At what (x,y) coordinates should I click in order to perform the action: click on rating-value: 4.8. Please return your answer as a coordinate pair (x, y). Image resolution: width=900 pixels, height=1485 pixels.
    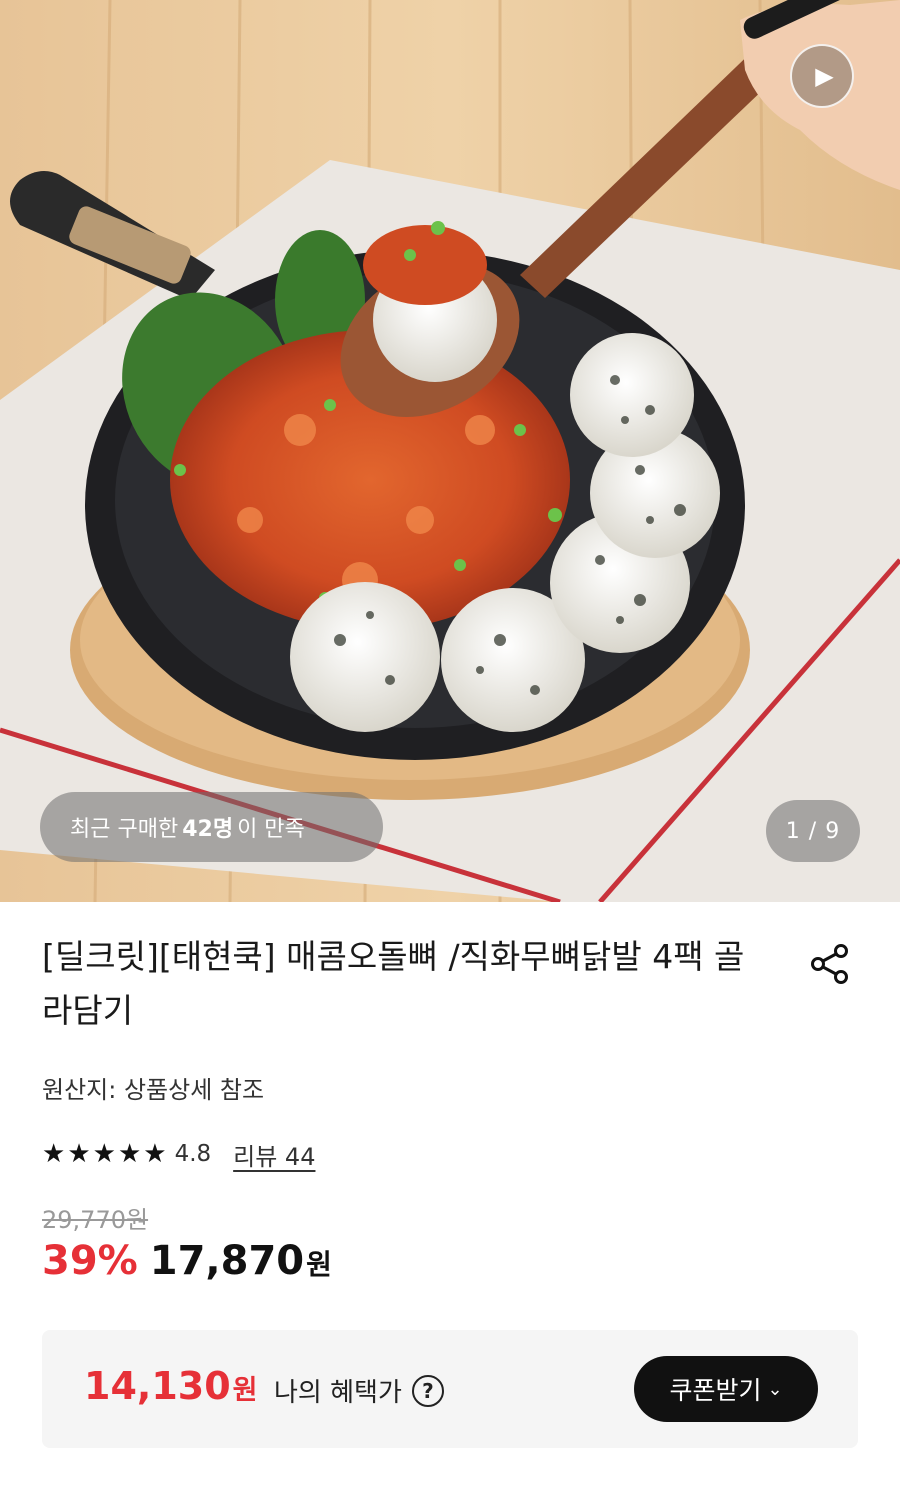
    Looking at the image, I should click on (193, 1154).